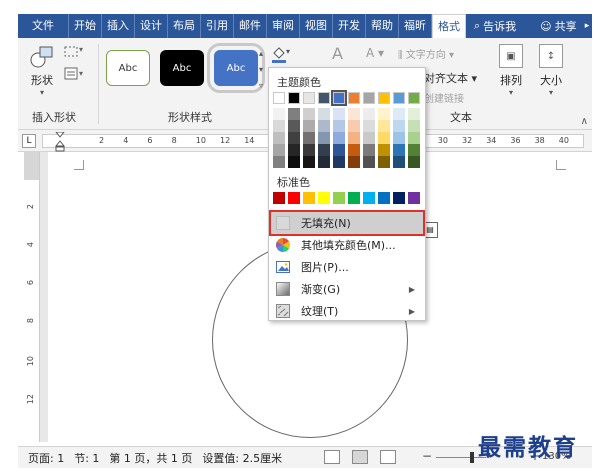  I want to click on page-count: 第 1 页，共 1 页, so click(150, 458).